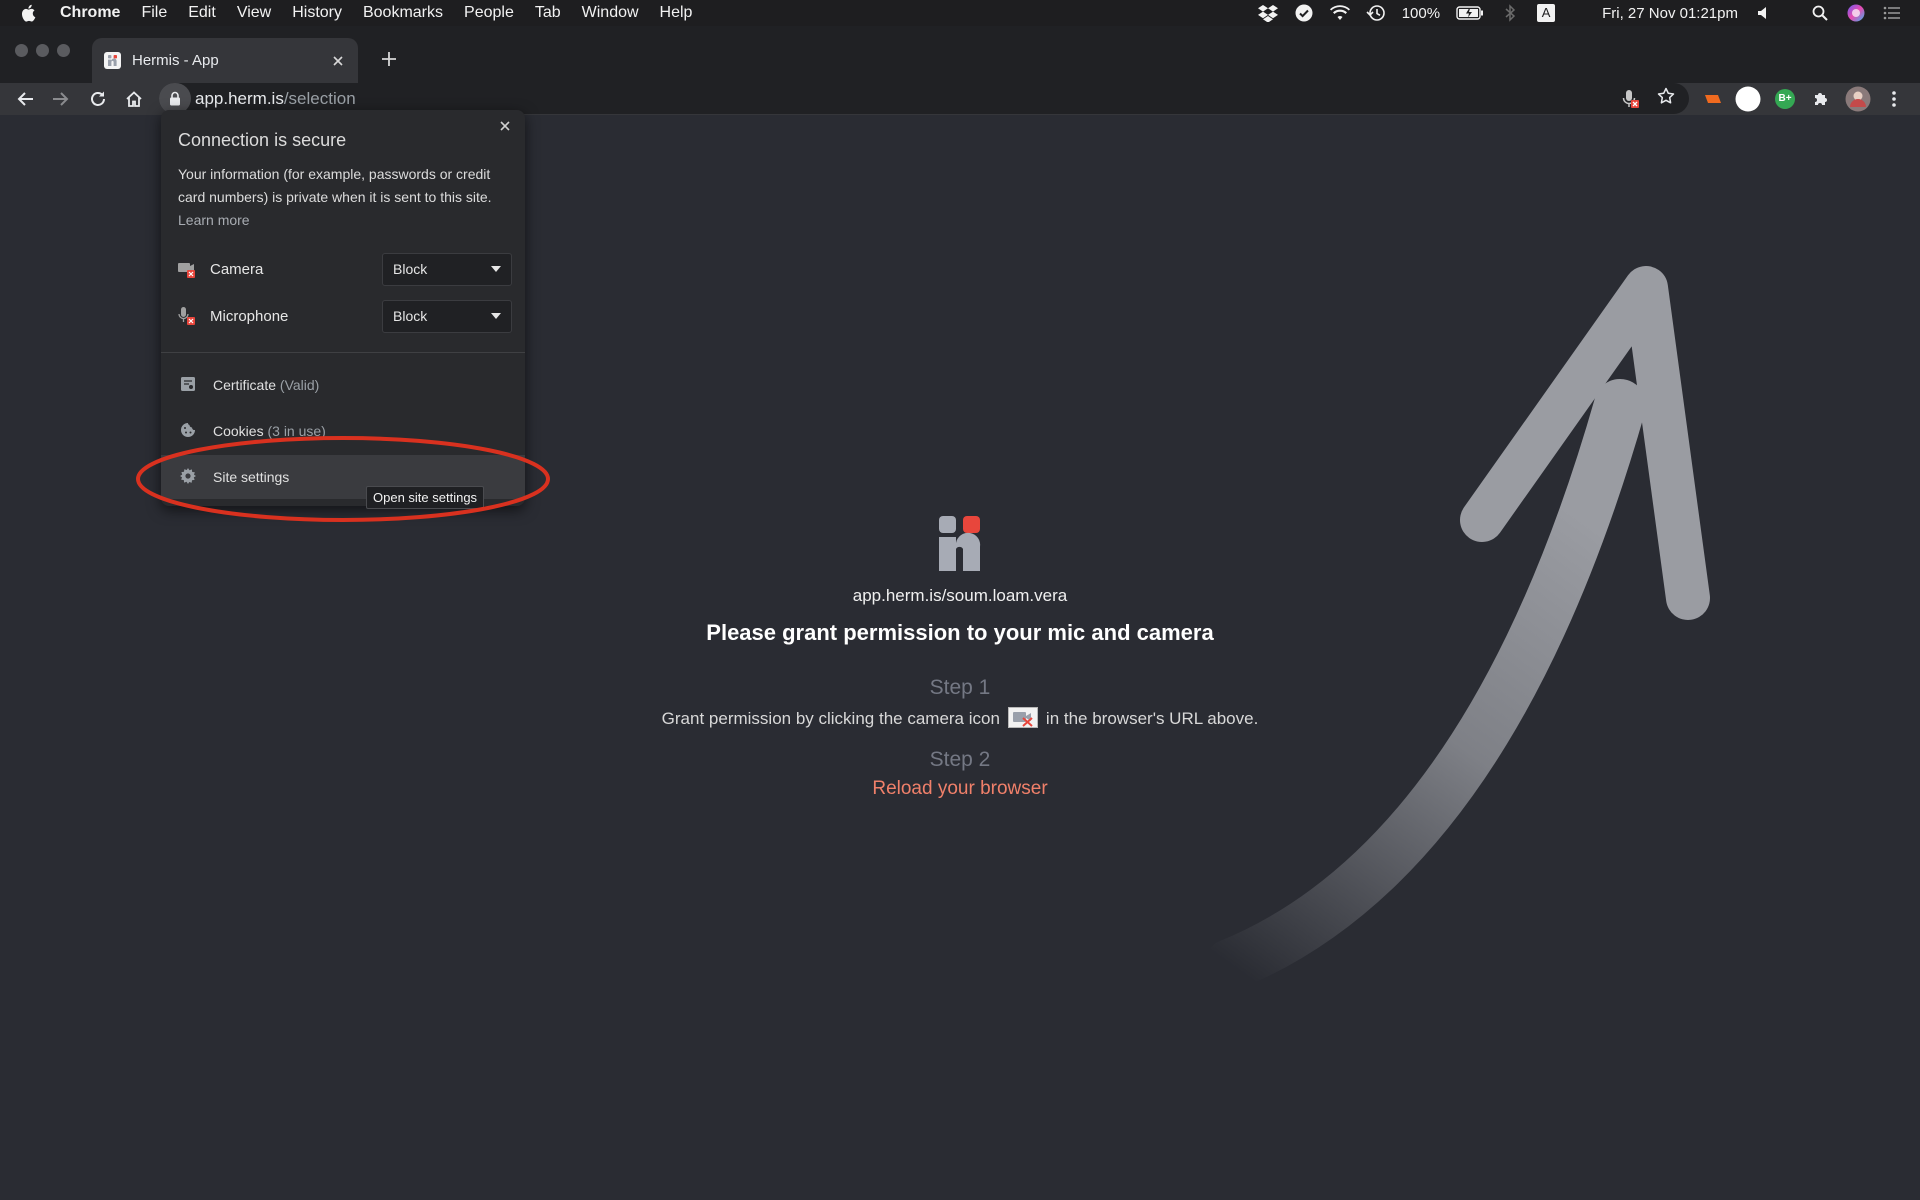  Describe the element at coordinates (1856, 13) in the screenshot. I see `siri-icon` at that location.